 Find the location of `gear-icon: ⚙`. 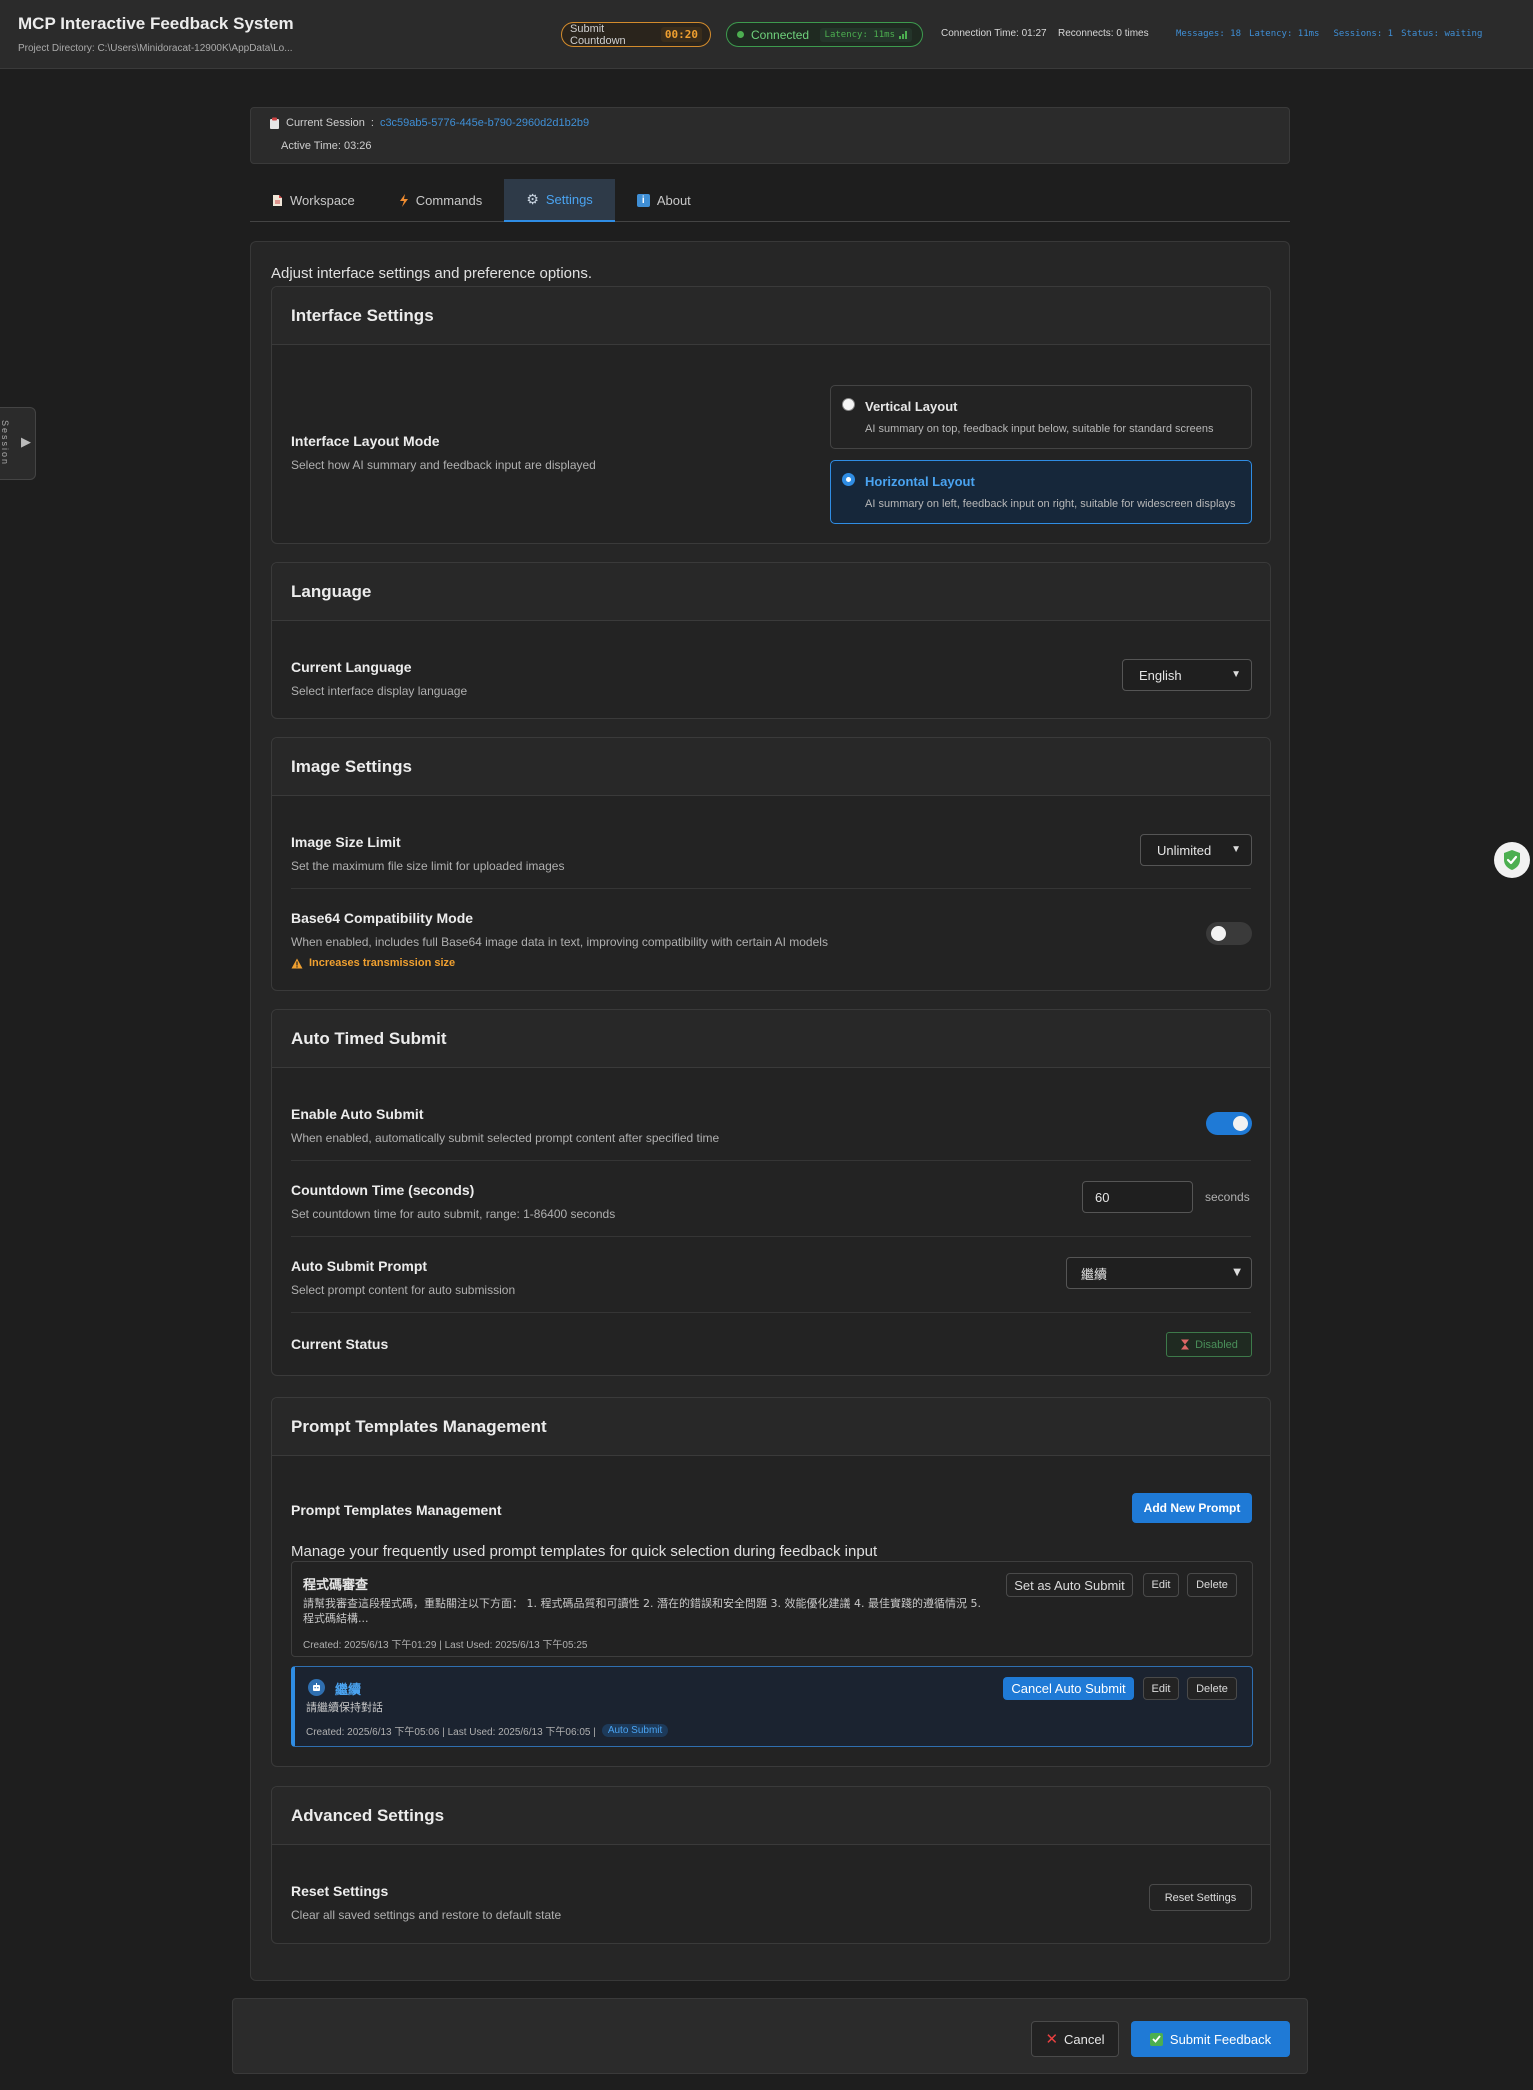

gear-icon: ⚙ is located at coordinates (532, 199).